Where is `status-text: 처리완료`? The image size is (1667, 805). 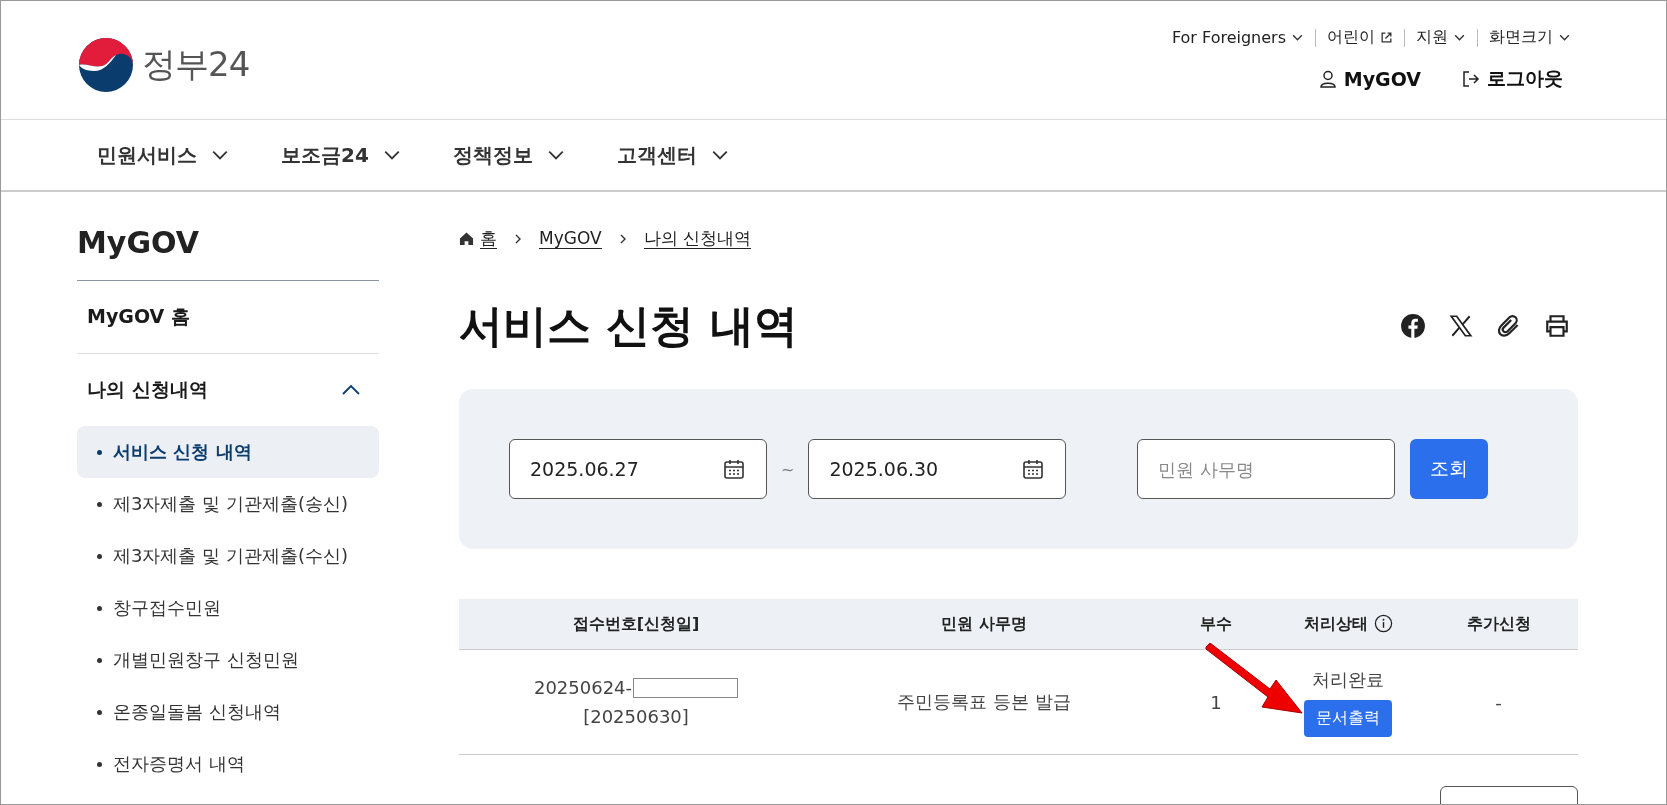
status-text: 처리완료 is located at coordinates (1348, 679).